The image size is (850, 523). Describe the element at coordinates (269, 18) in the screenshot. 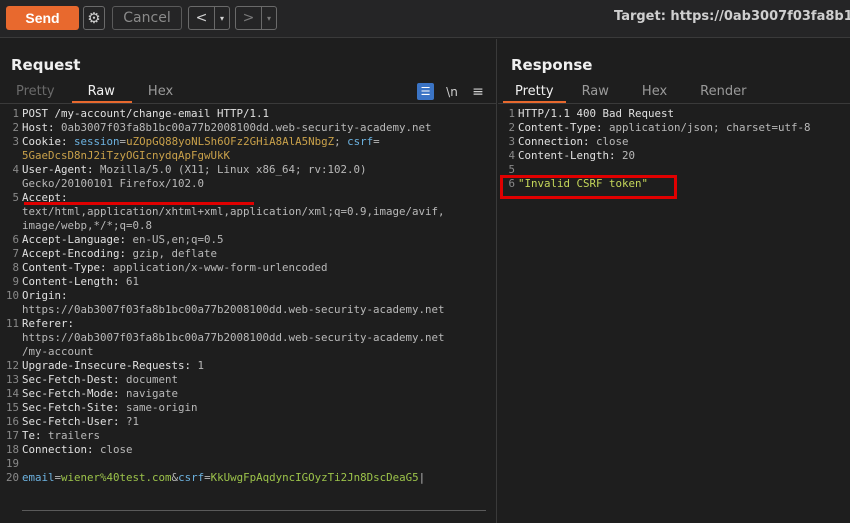

I see `forward-history-dropdown: ▾` at that location.